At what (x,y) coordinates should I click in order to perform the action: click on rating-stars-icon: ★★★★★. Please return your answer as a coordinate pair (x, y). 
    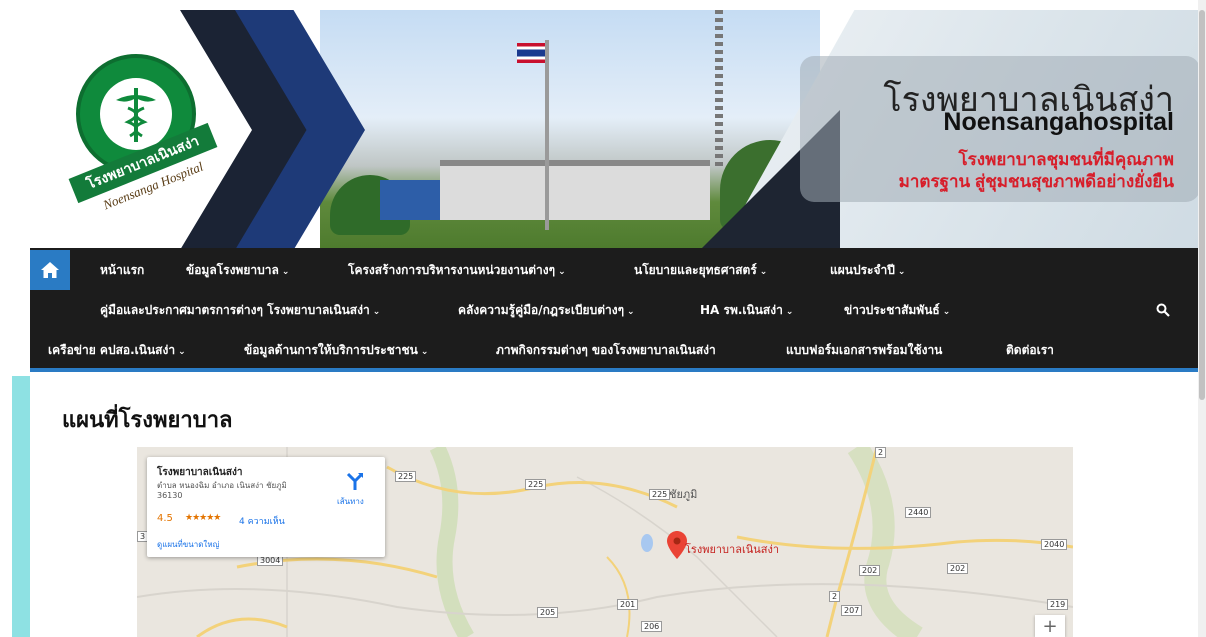
    Looking at the image, I should click on (203, 518).